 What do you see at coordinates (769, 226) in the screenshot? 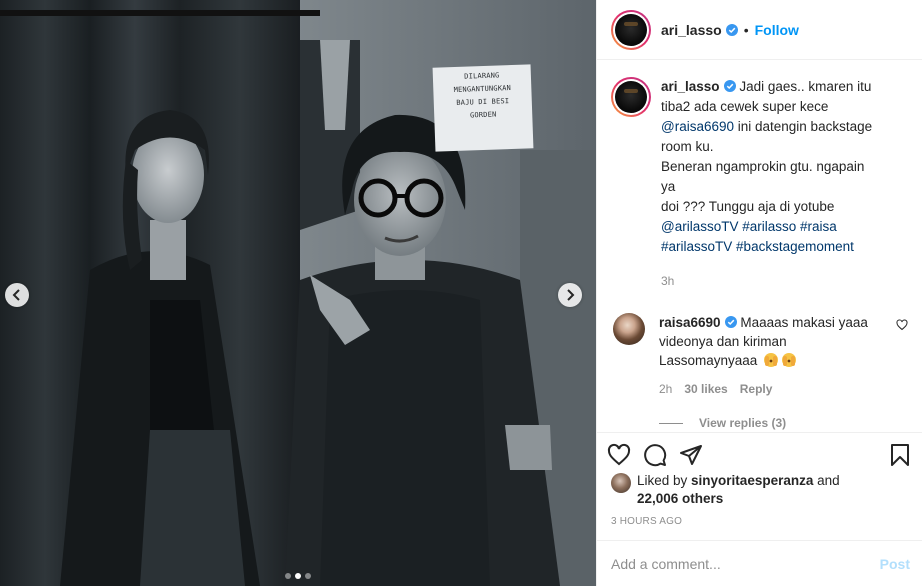
I see `hashtag-link: #arilasso` at bounding box center [769, 226].